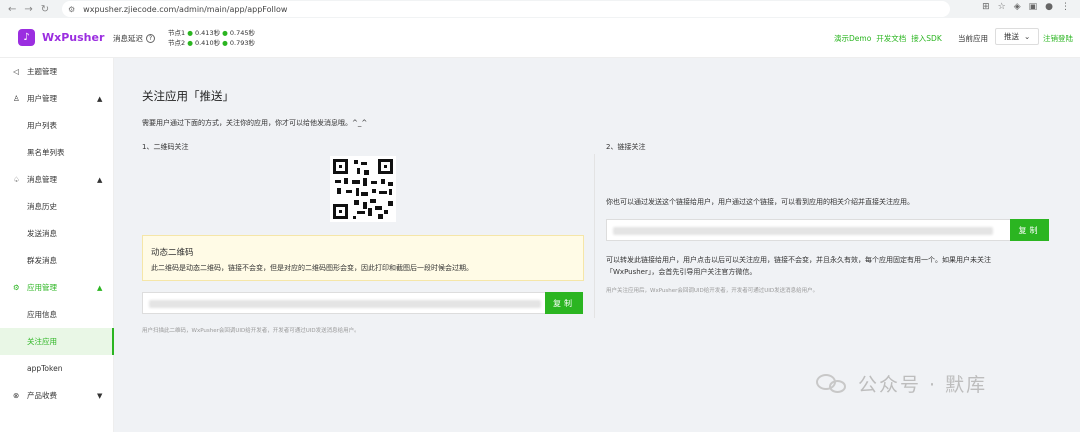  I want to click on header-links: 演示Demo 开发文档 接入SDK, so click(888, 38).